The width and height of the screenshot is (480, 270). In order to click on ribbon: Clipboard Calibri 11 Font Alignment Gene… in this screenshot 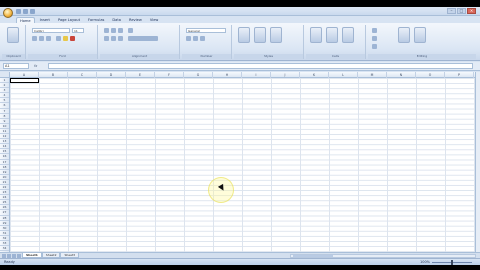, I will do `click(240, 42)`.